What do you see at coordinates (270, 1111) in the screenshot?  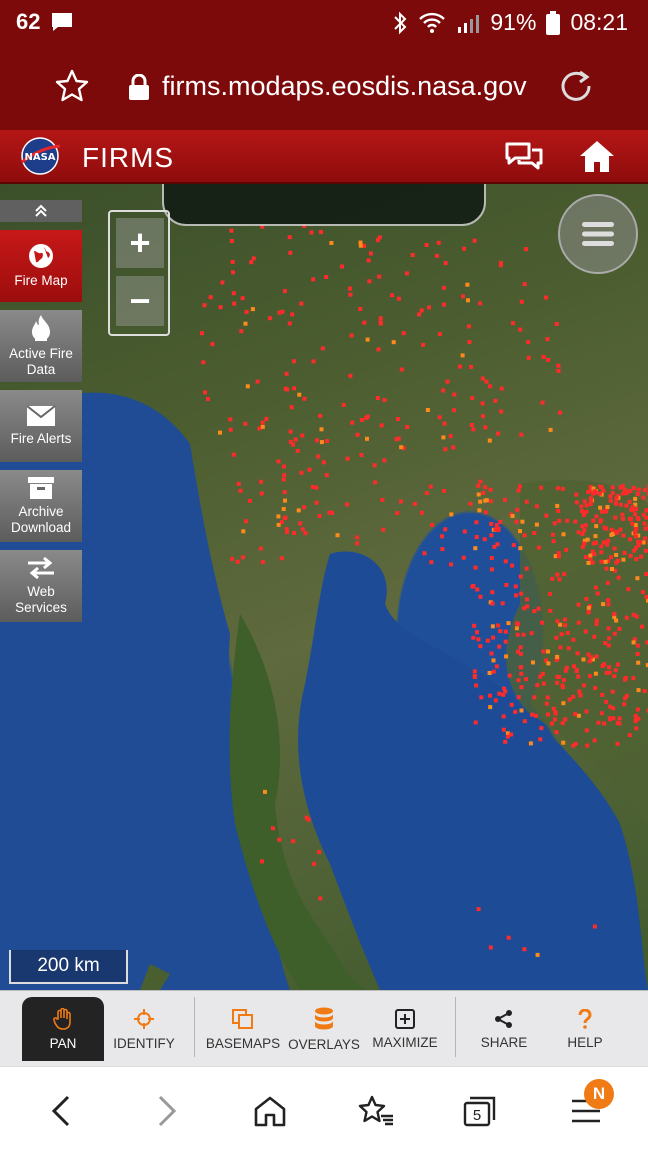 I see `browser-home-button` at bounding box center [270, 1111].